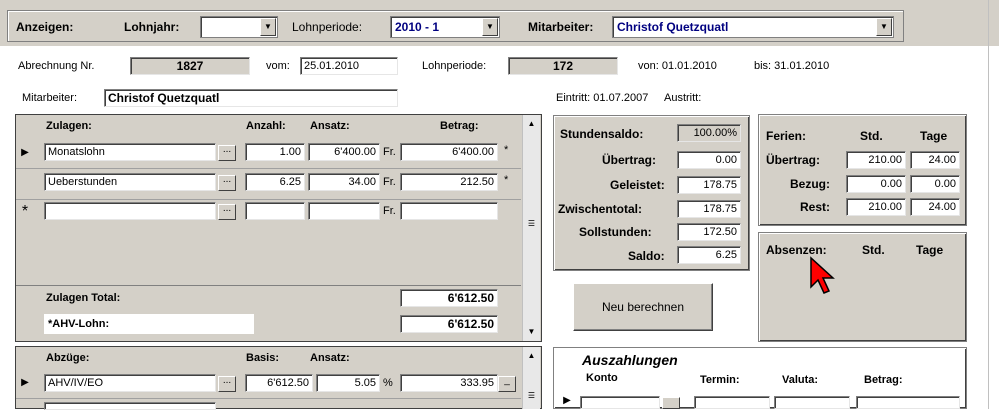 This screenshot has width=999, height=410. I want to click on auszahlung-konto-field, so click(620, 402).